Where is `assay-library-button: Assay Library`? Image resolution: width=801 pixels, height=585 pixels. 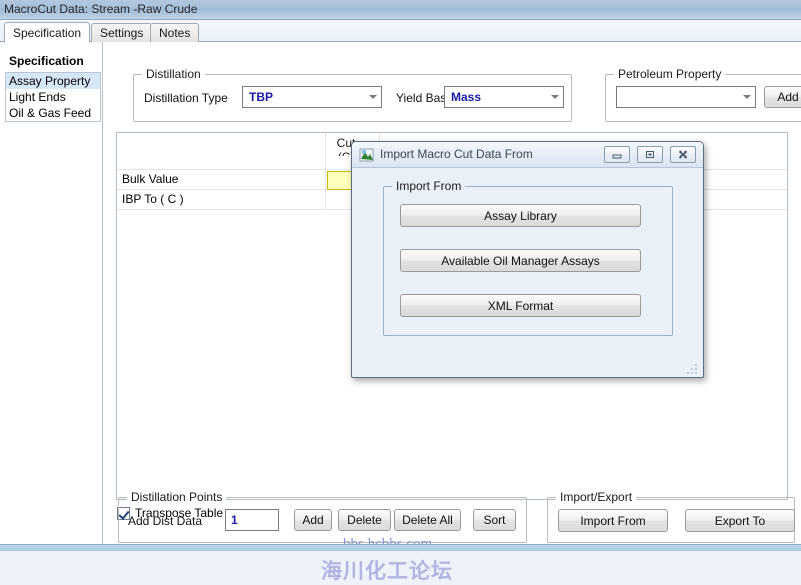 assay-library-button: Assay Library is located at coordinates (520, 215).